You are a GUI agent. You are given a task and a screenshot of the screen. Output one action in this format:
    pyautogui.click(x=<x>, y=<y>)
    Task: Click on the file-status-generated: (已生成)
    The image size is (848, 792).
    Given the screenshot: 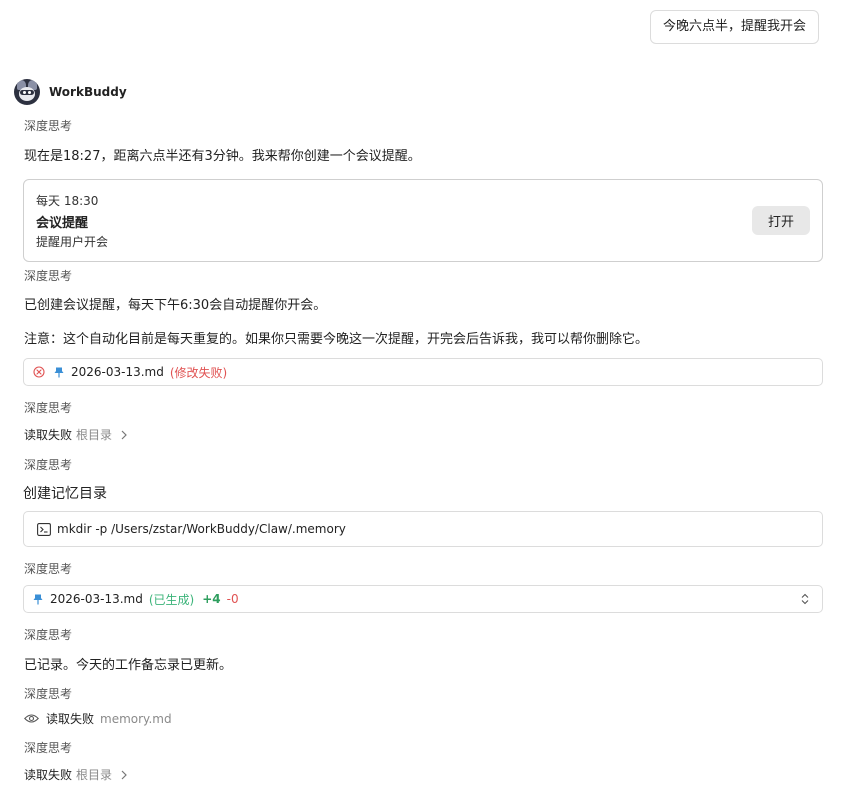 What is the action you would take?
    pyautogui.click(x=171, y=599)
    